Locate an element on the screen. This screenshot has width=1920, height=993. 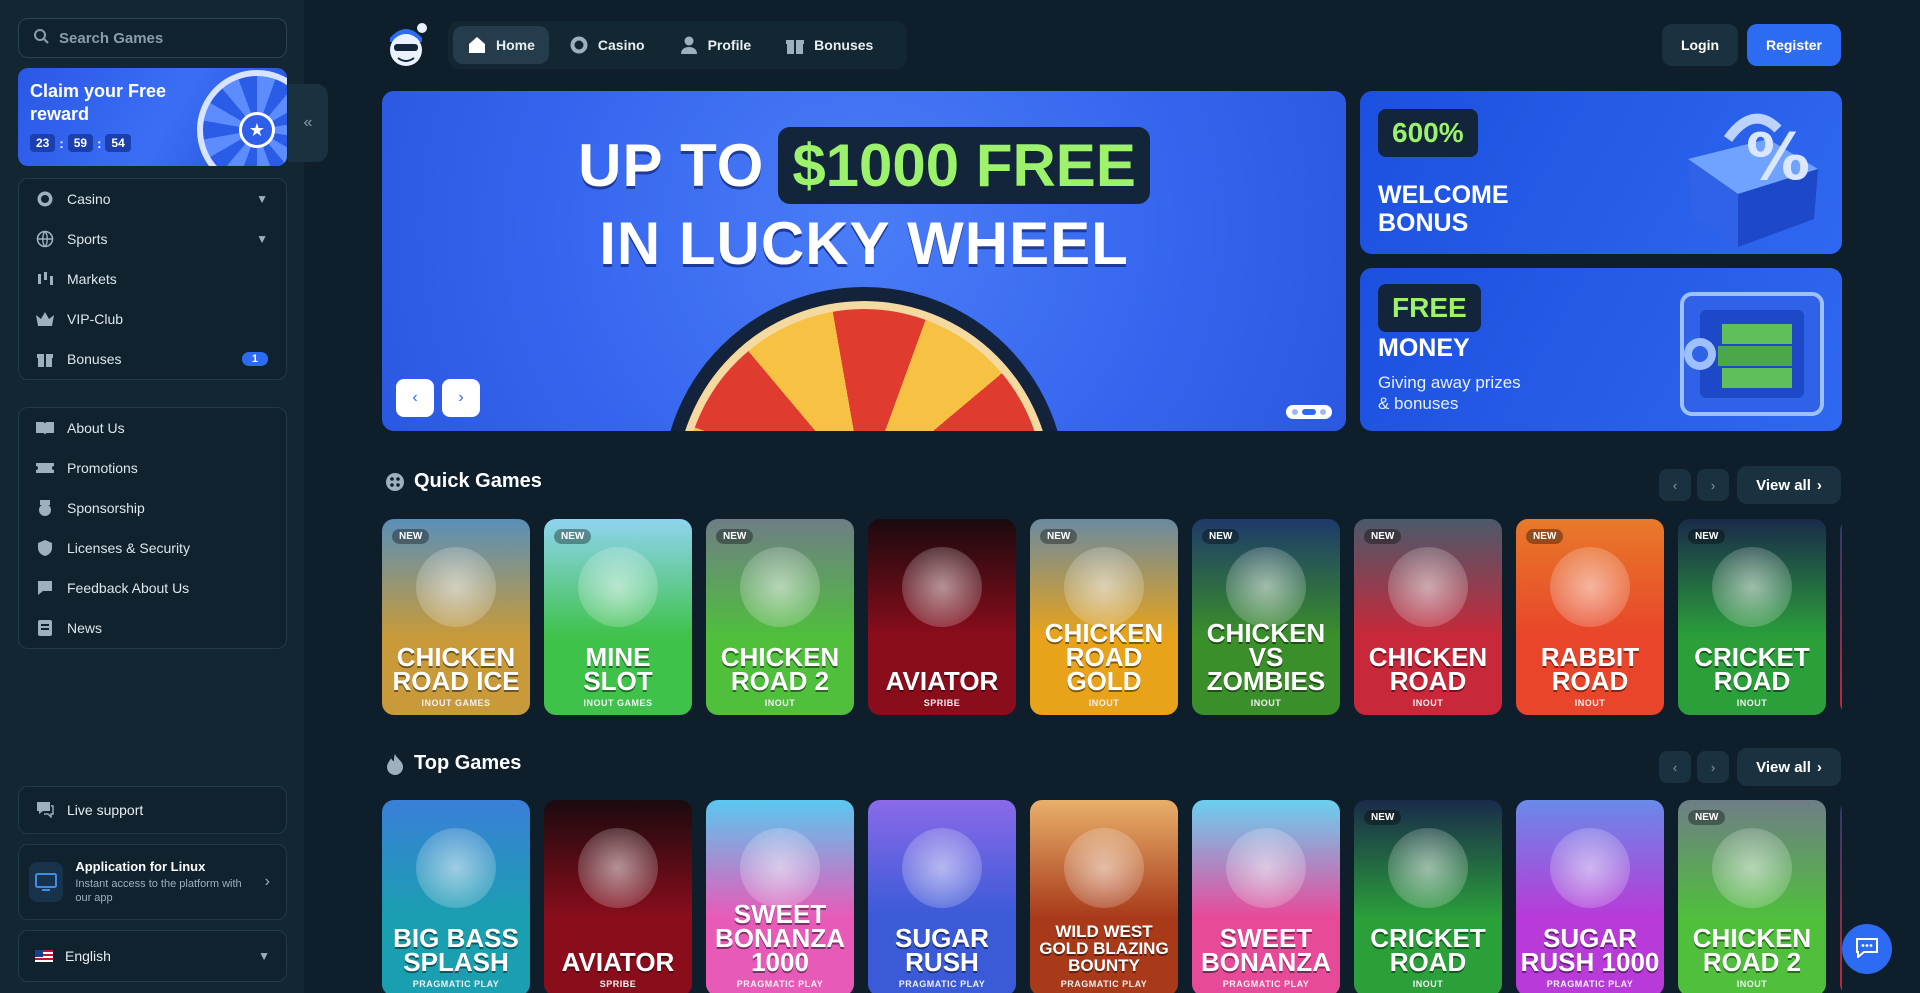
game-provider: PRAGMATIC PLAY is located at coordinates (780, 984).